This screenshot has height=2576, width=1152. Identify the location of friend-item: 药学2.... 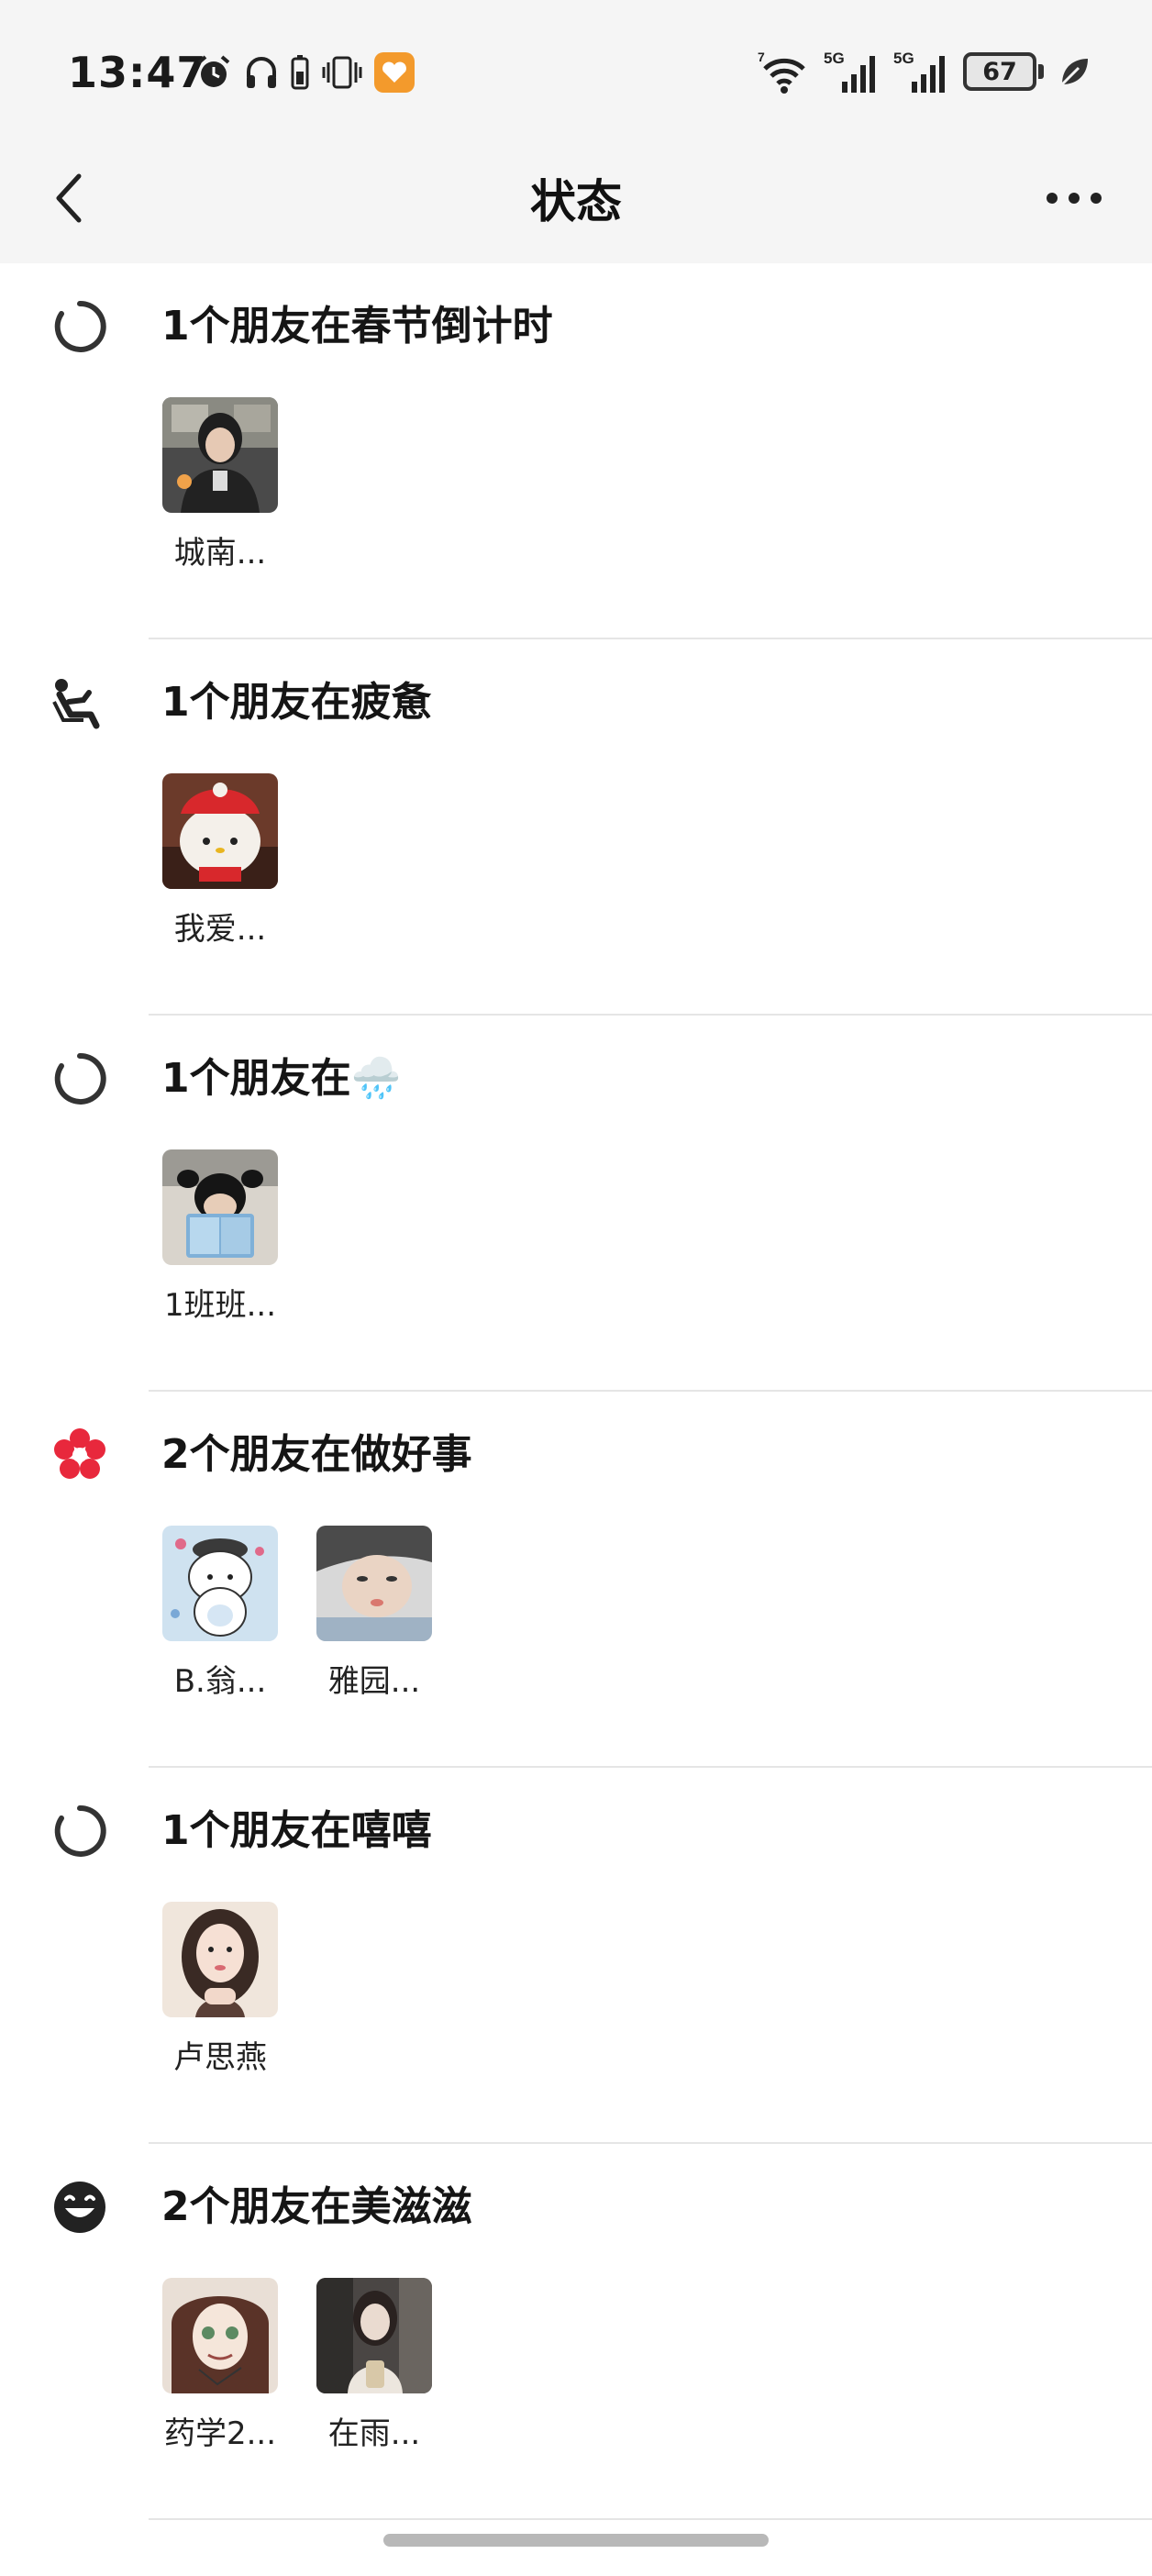
(220, 2365).